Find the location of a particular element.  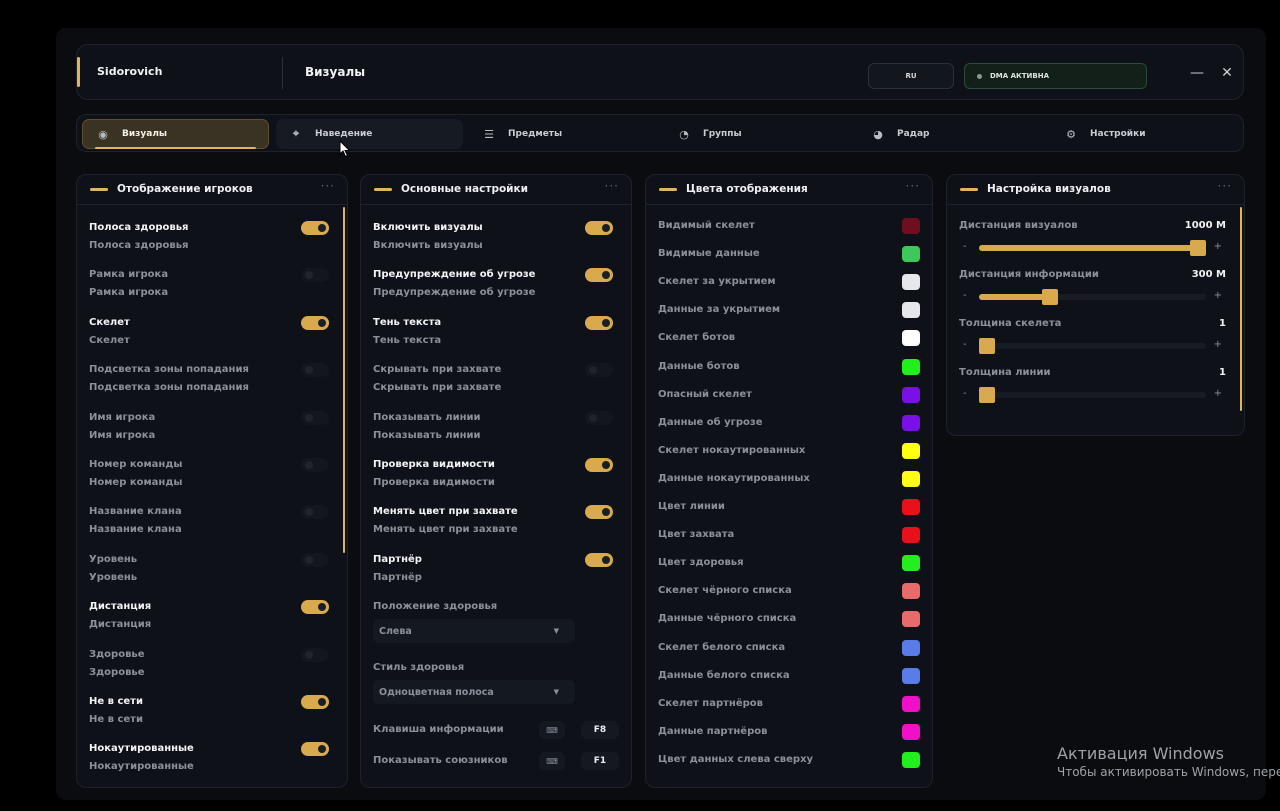

sliders-icon: ☰ is located at coordinates (489, 134).